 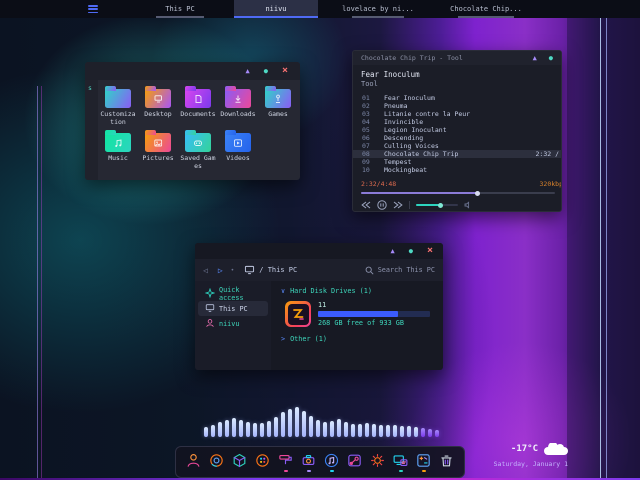 What do you see at coordinates (457, 114) in the screenshot?
I see `playlist-track-03: 03 Litanie contre la Peur` at bounding box center [457, 114].